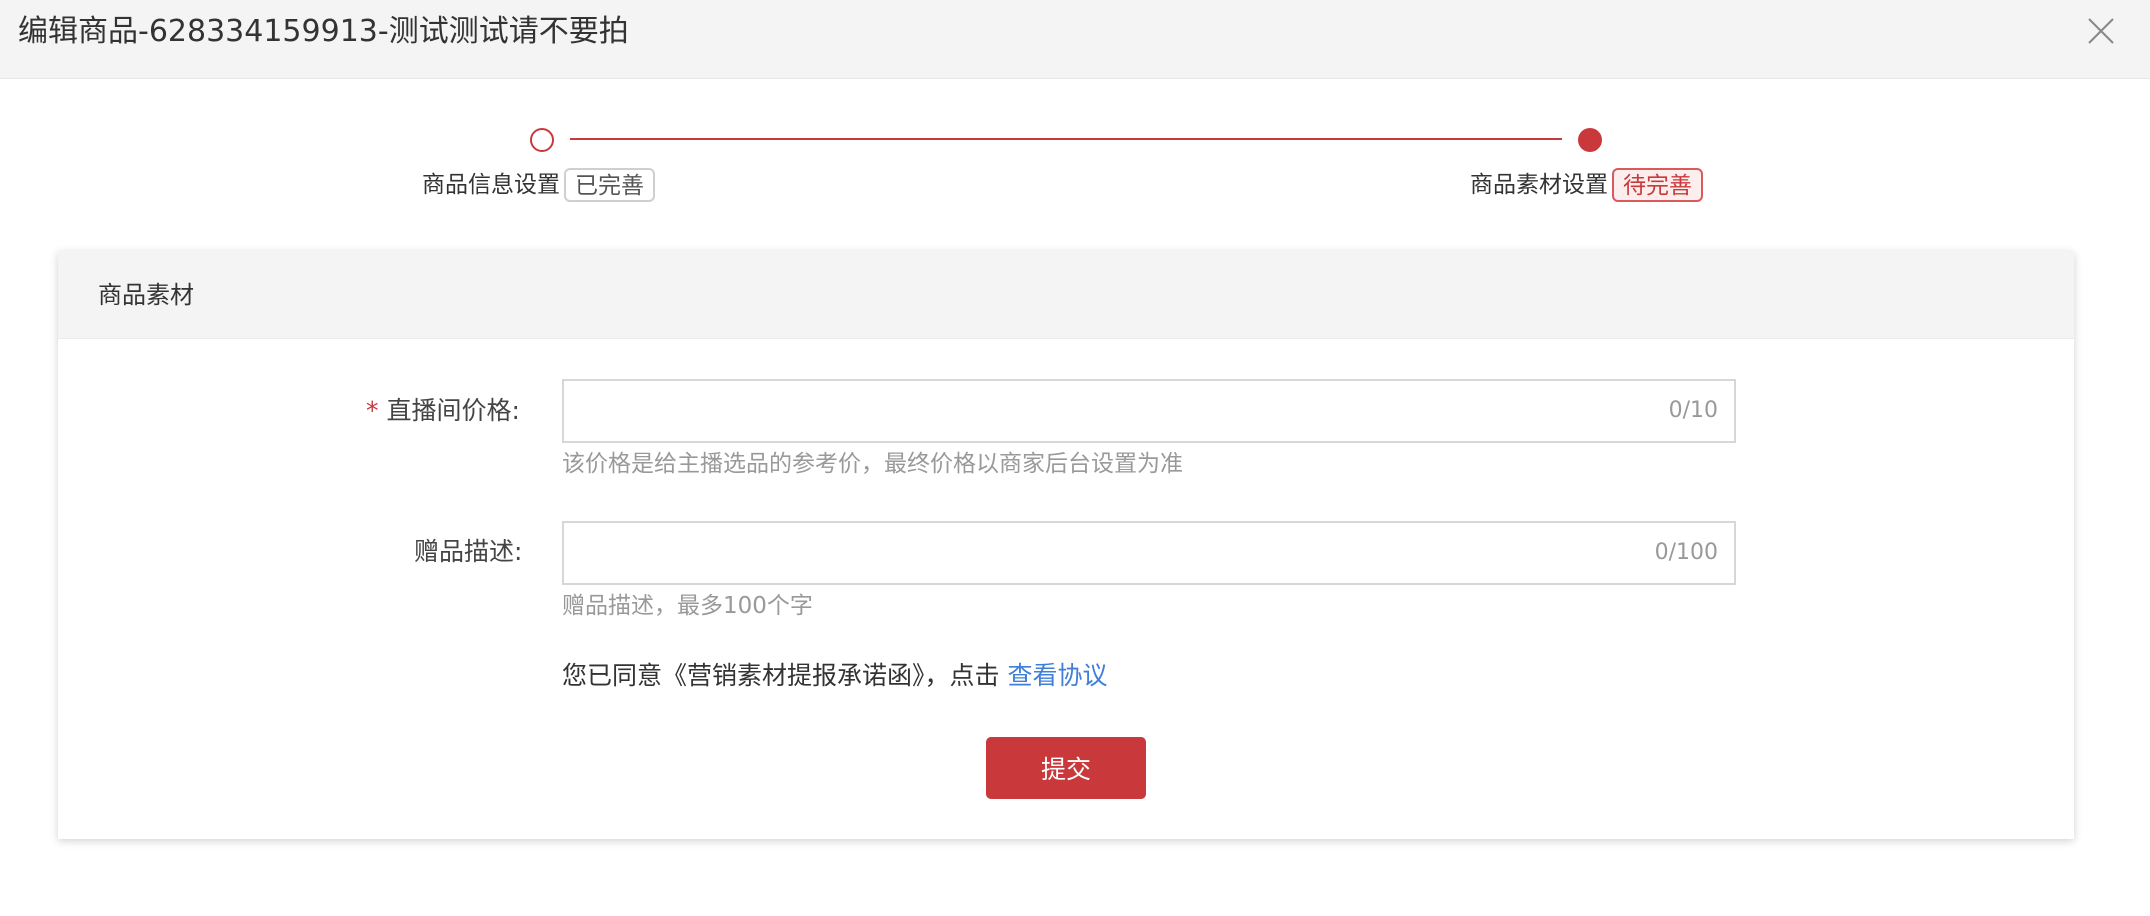 The image size is (2150, 916). What do you see at coordinates (1057, 675) in the screenshot?
I see `view-agreement-link: 查看协议` at bounding box center [1057, 675].